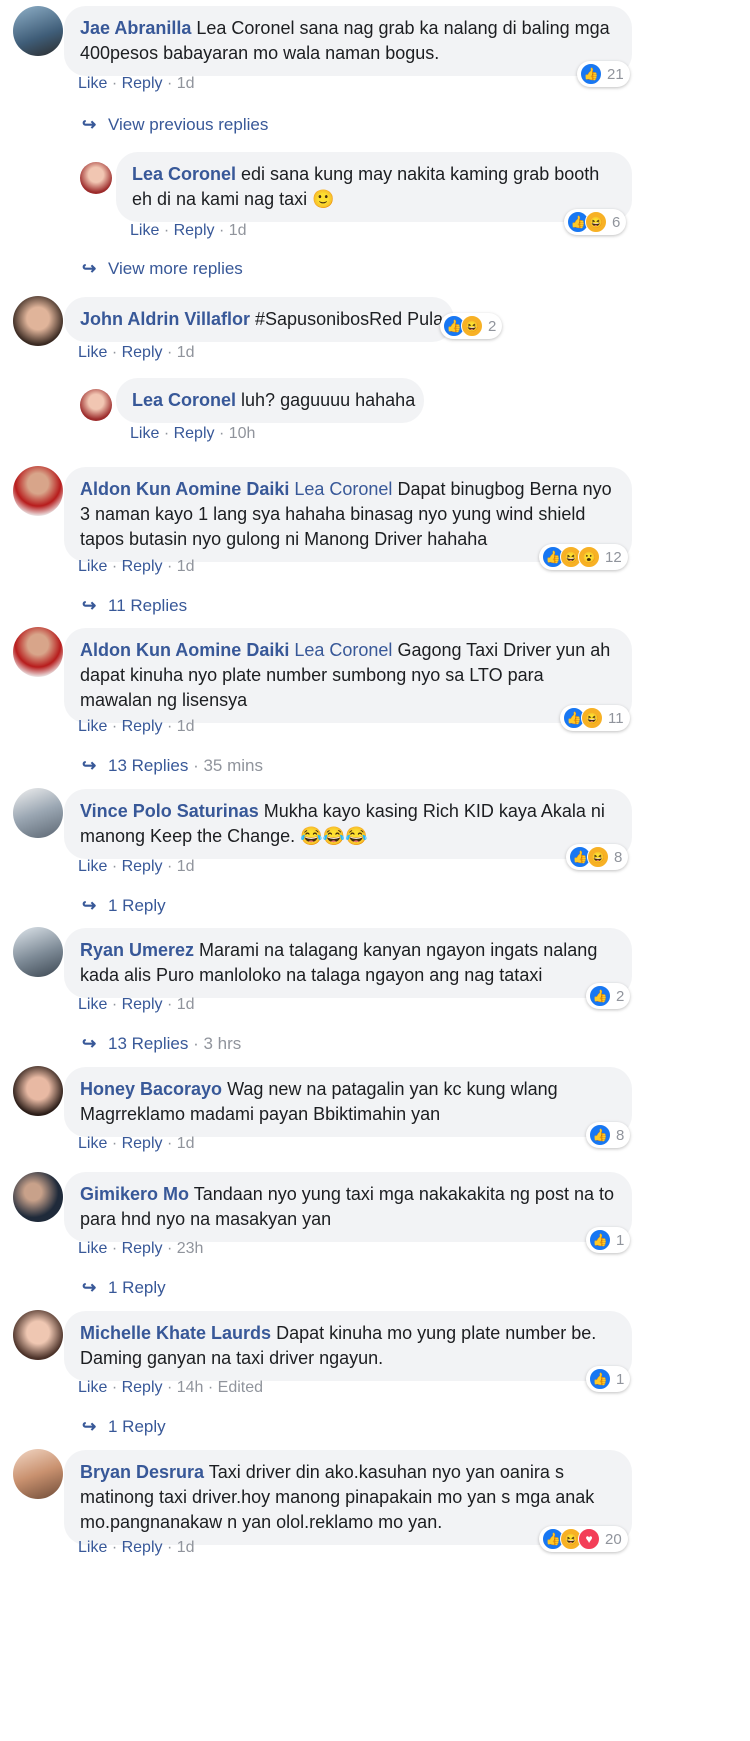  What do you see at coordinates (608, 1135) in the screenshot?
I see `reaction-summary: 👍 8` at bounding box center [608, 1135].